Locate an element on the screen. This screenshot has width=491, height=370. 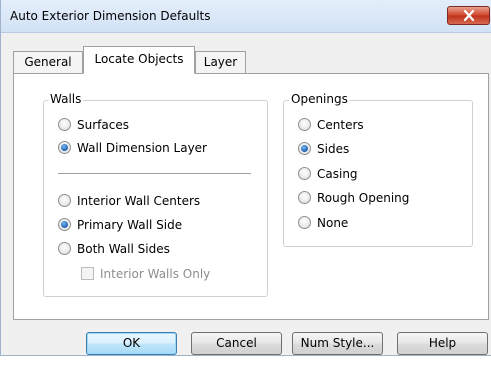
walls-group-label: Walls is located at coordinates (66, 99).